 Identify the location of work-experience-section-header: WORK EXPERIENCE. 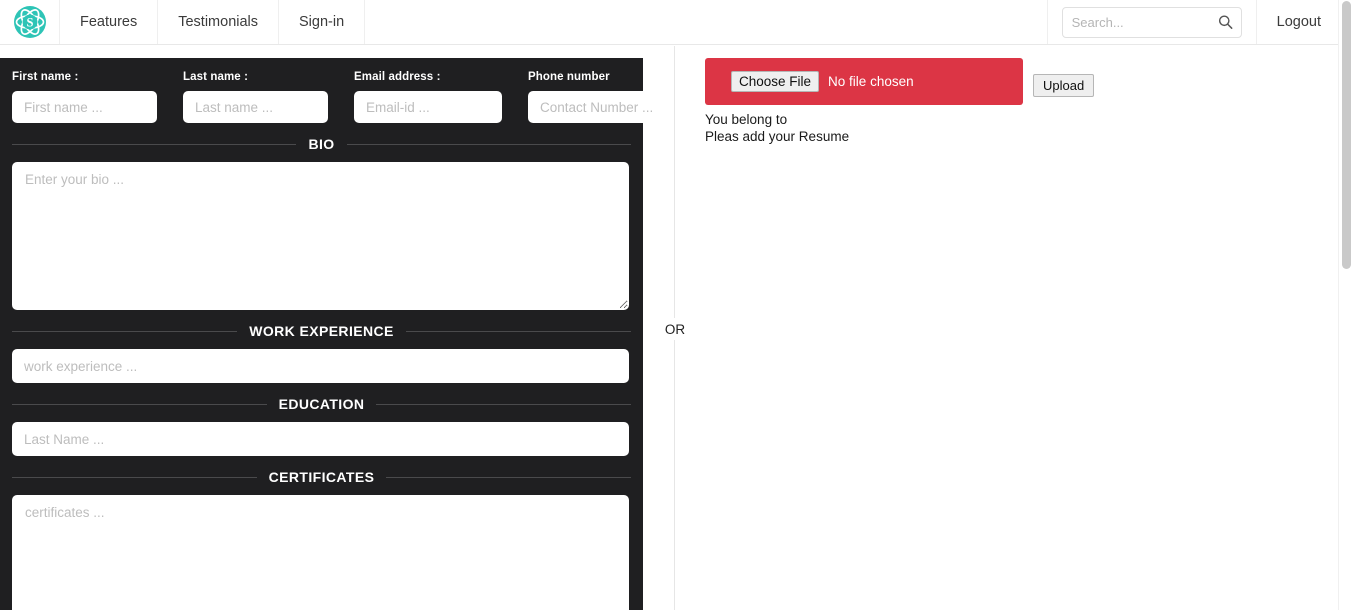
(321, 331).